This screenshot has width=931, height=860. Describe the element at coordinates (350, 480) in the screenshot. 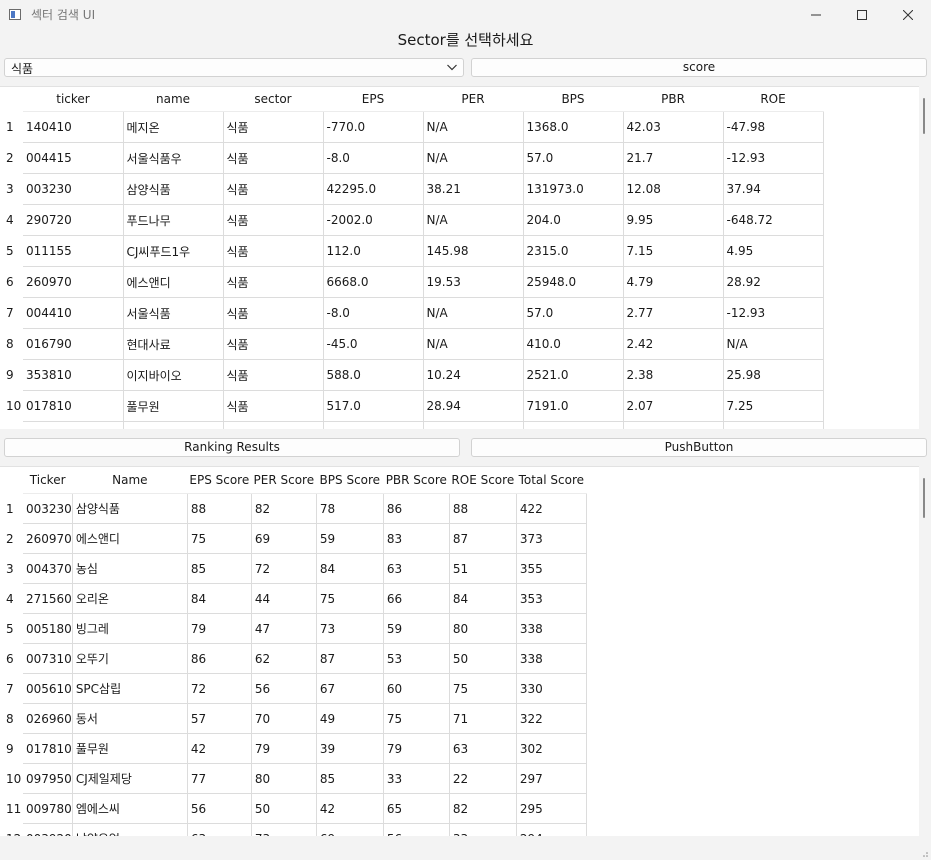

I see `column-header: BPS Score` at that location.